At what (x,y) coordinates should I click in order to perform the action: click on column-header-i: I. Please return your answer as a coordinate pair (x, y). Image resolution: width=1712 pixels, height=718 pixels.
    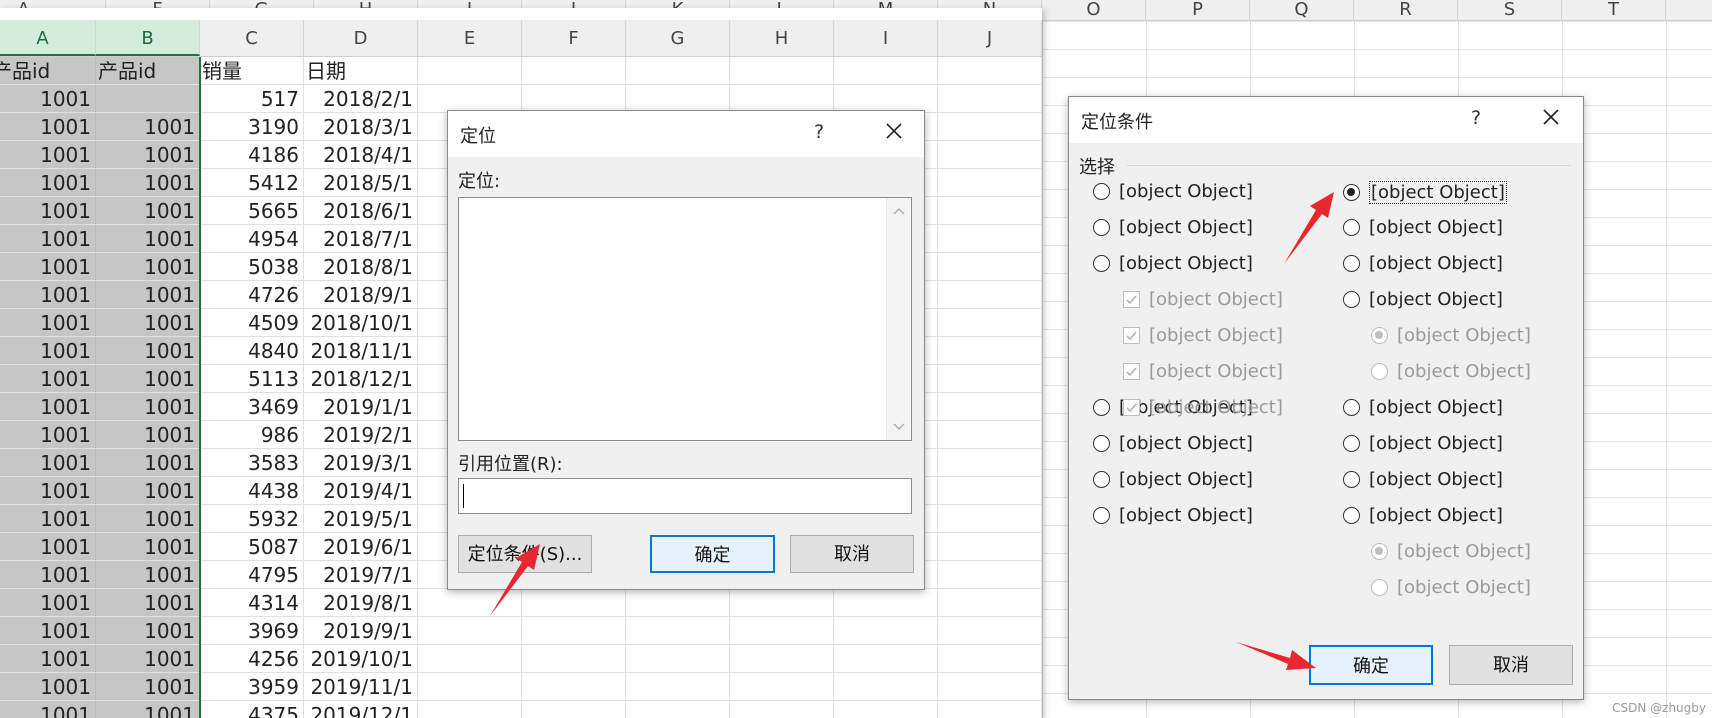
    Looking at the image, I should click on (886, 38).